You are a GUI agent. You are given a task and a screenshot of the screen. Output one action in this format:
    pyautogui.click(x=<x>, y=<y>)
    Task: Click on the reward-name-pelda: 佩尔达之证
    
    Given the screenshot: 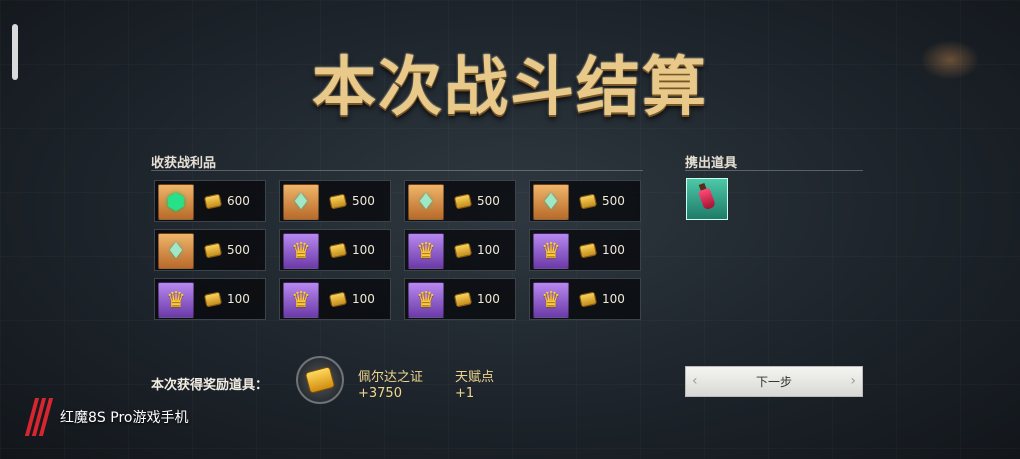 What is the action you would take?
    pyautogui.click(x=391, y=377)
    